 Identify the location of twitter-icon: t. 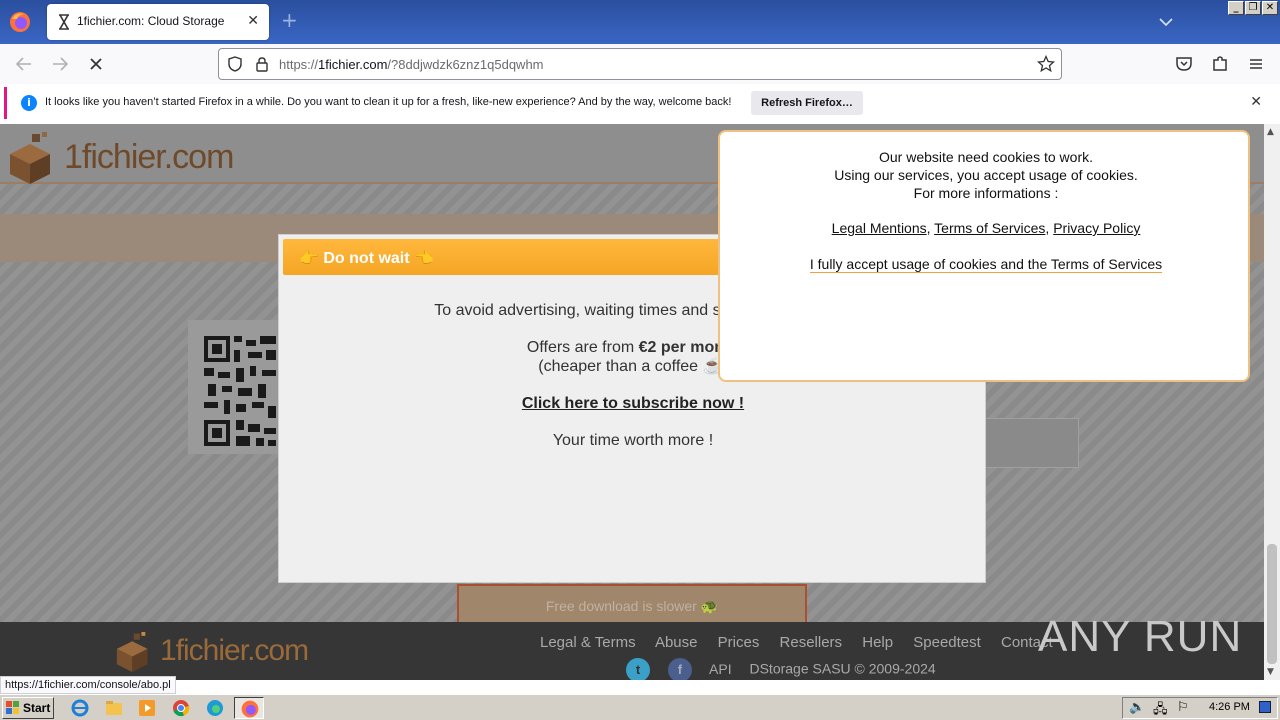
(638, 669).